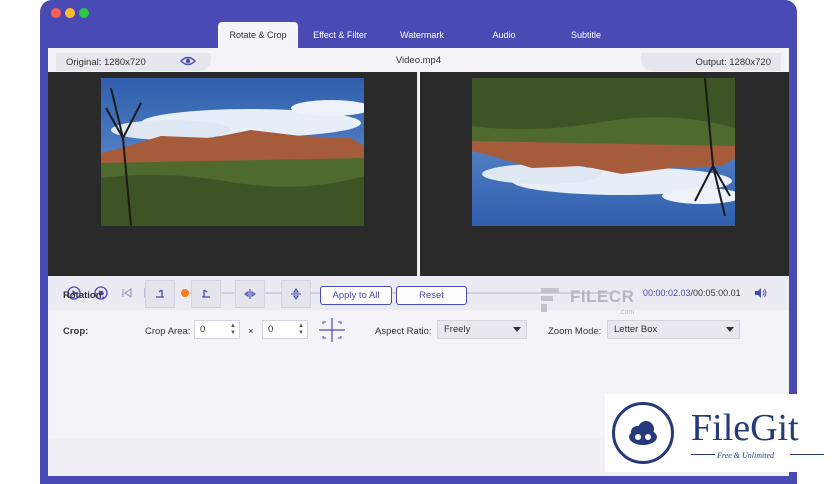 The height and width of the screenshot is (484, 836). Describe the element at coordinates (643, 433) in the screenshot. I see `filegit-logo-icon` at that location.